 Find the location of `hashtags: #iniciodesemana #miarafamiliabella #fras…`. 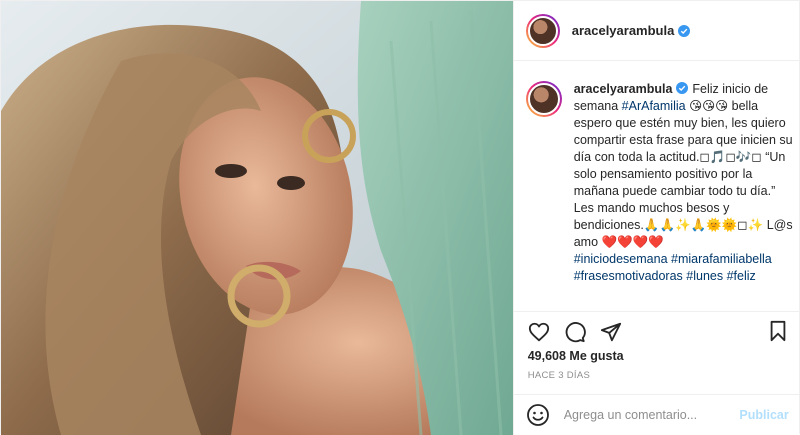

hashtags: #iniciodesemana #miarafamiliabella #fras… is located at coordinates (684, 268).